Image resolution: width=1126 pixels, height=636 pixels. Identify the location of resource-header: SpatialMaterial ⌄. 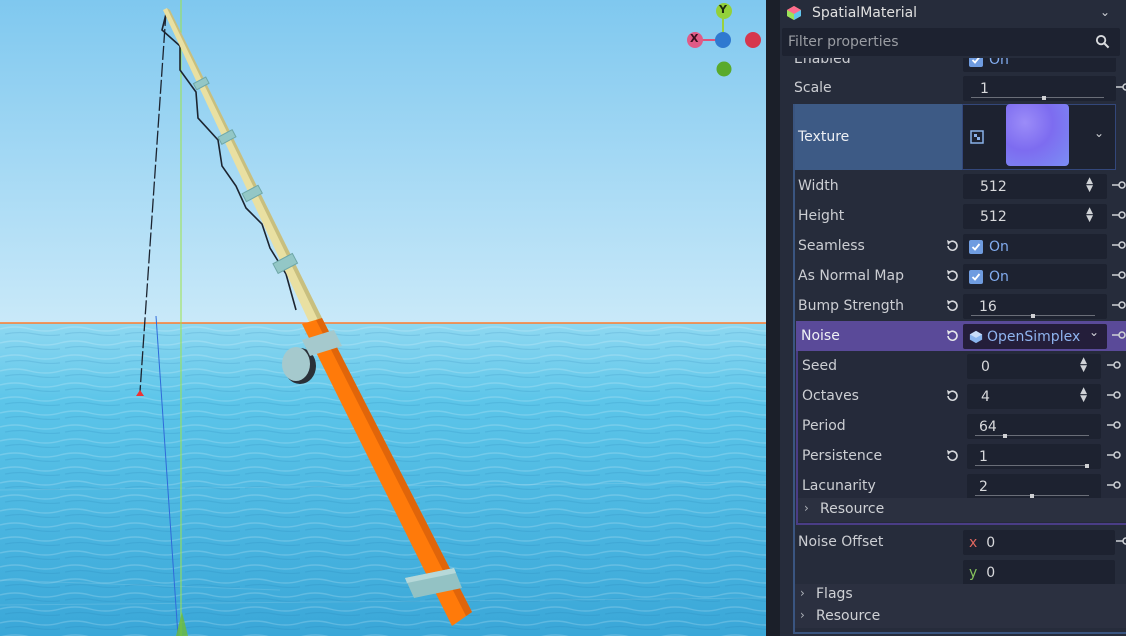
(953, 13).